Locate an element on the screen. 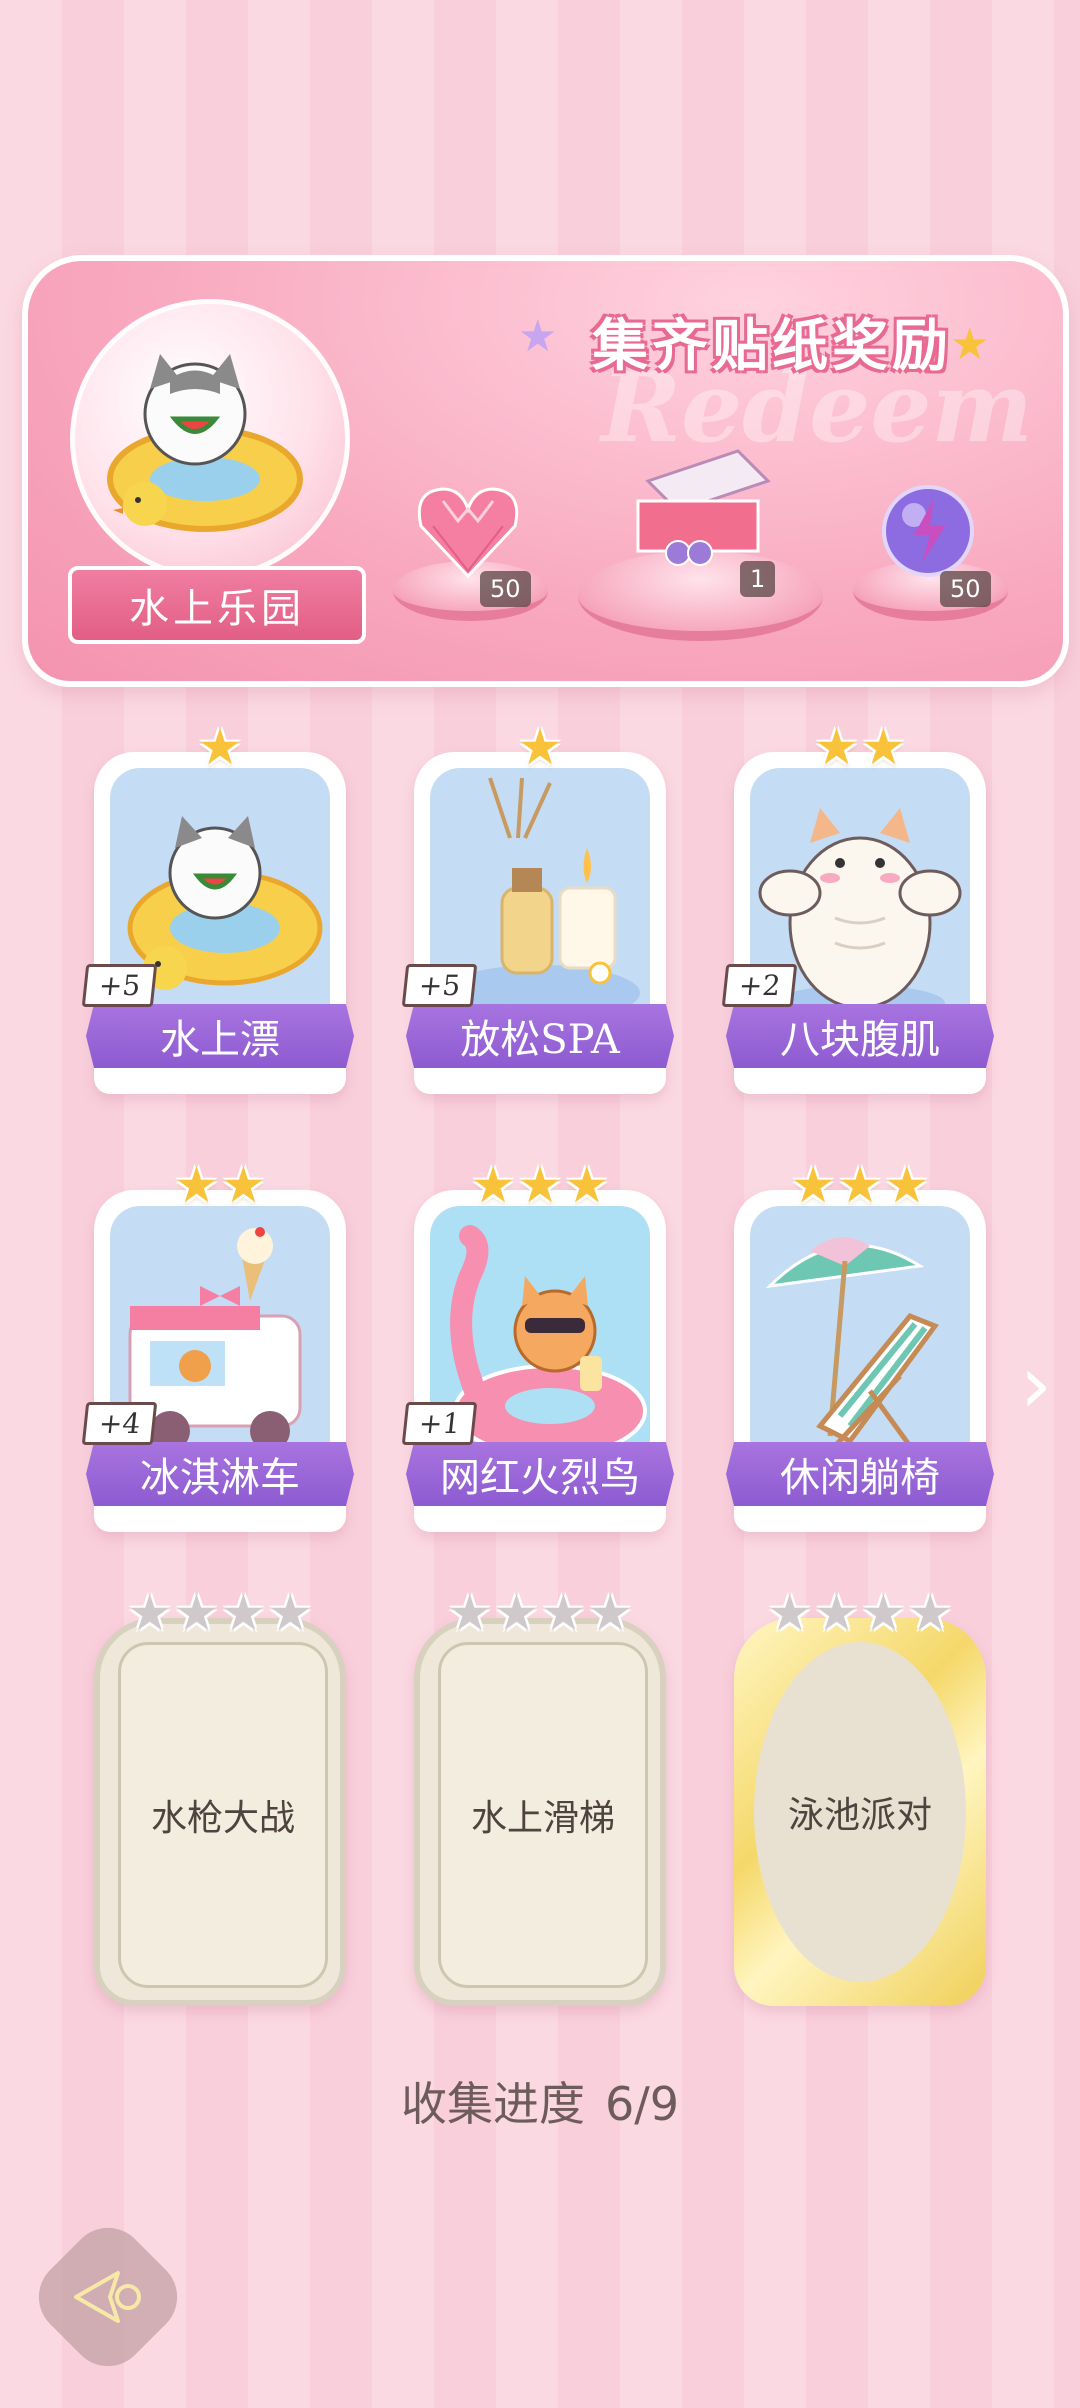 This screenshot has height=2408, width=1080. pink-heart-gem-icon is located at coordinates (468, 531).